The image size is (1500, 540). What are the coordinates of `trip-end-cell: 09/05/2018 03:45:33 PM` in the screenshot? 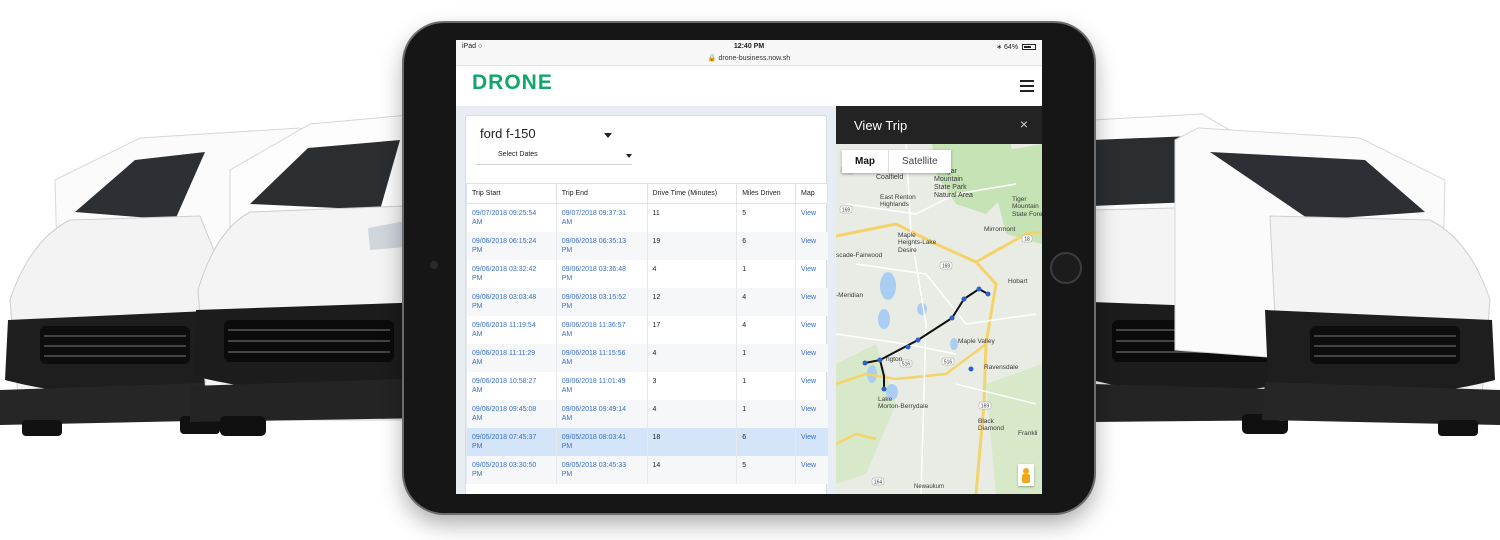 It's located at (601, 469).